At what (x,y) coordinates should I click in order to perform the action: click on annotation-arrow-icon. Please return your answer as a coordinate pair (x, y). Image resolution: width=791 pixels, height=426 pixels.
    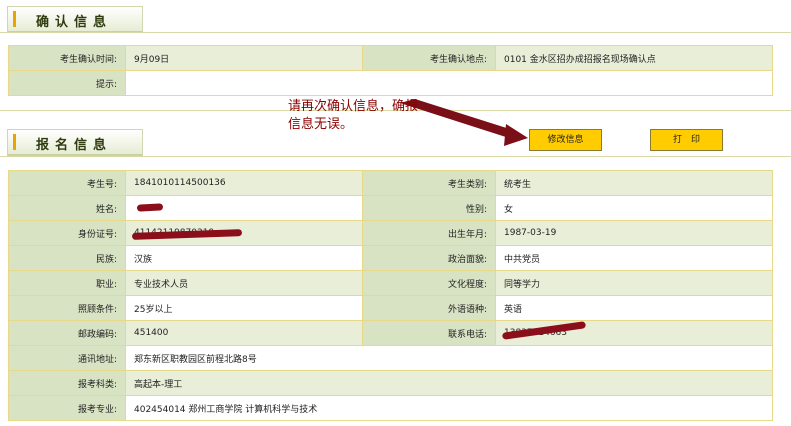
    Looking at the image, I should click on (464, 122).